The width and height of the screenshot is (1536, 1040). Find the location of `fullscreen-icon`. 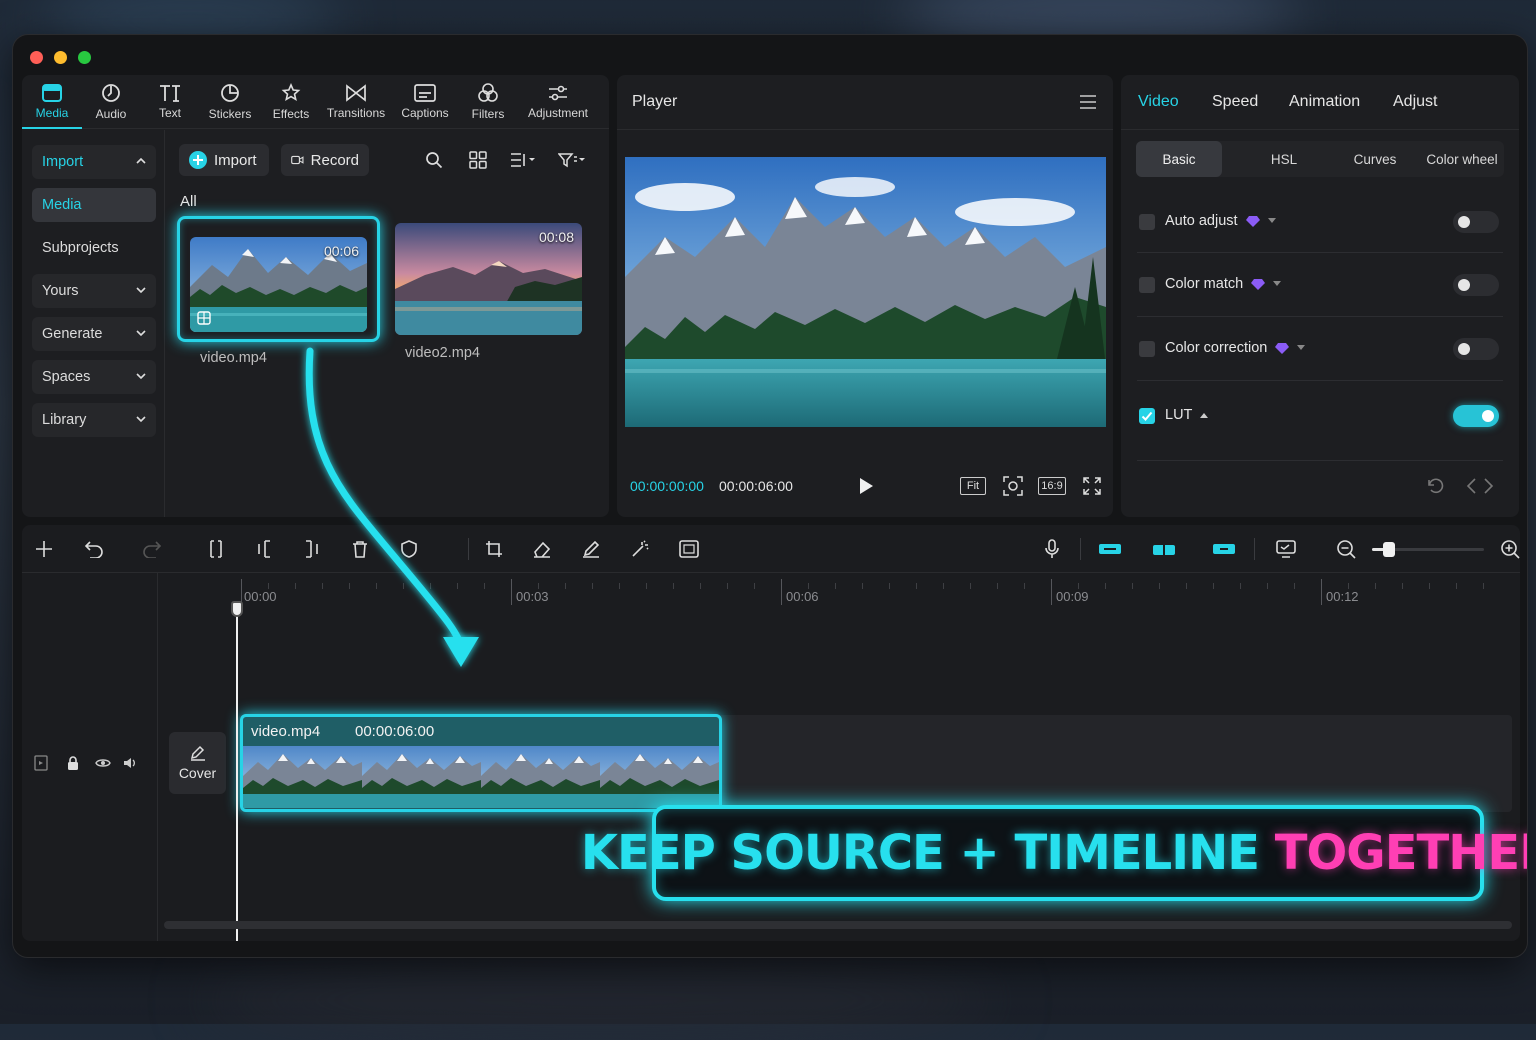

fullscreen-icon is located at coordinates (1092, 486).